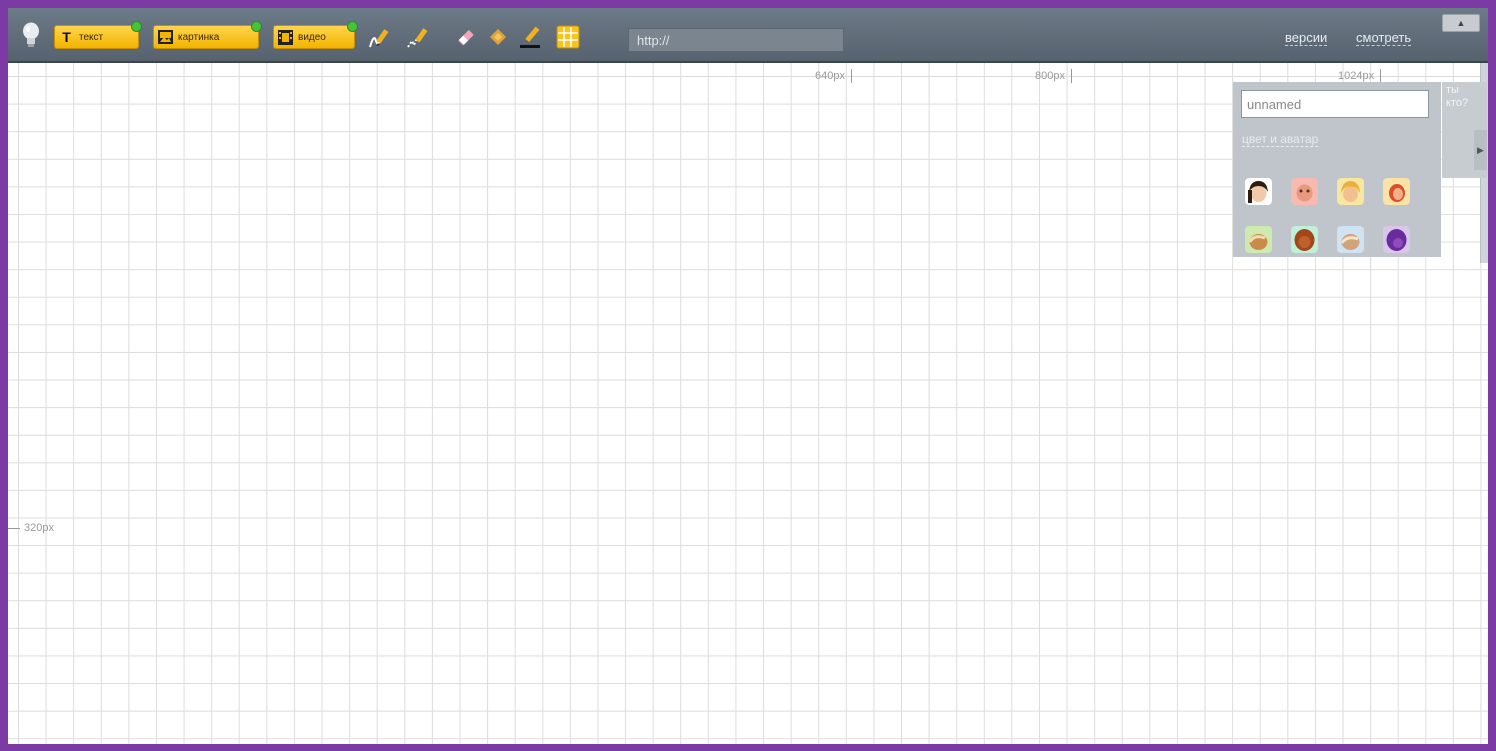 Image resolution: width=1496 pixels, height=751 pixels. Describe the element at coordinates (165, 37) in the screenshot. I see `image-icon` at that location.